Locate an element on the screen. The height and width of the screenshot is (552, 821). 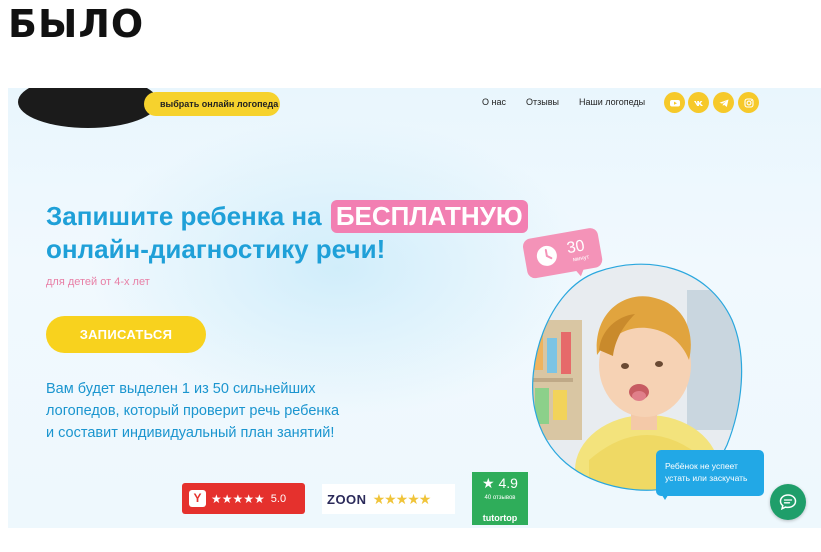
tutortop-score: ★ 4.9 is located at coordinates (500, 483).